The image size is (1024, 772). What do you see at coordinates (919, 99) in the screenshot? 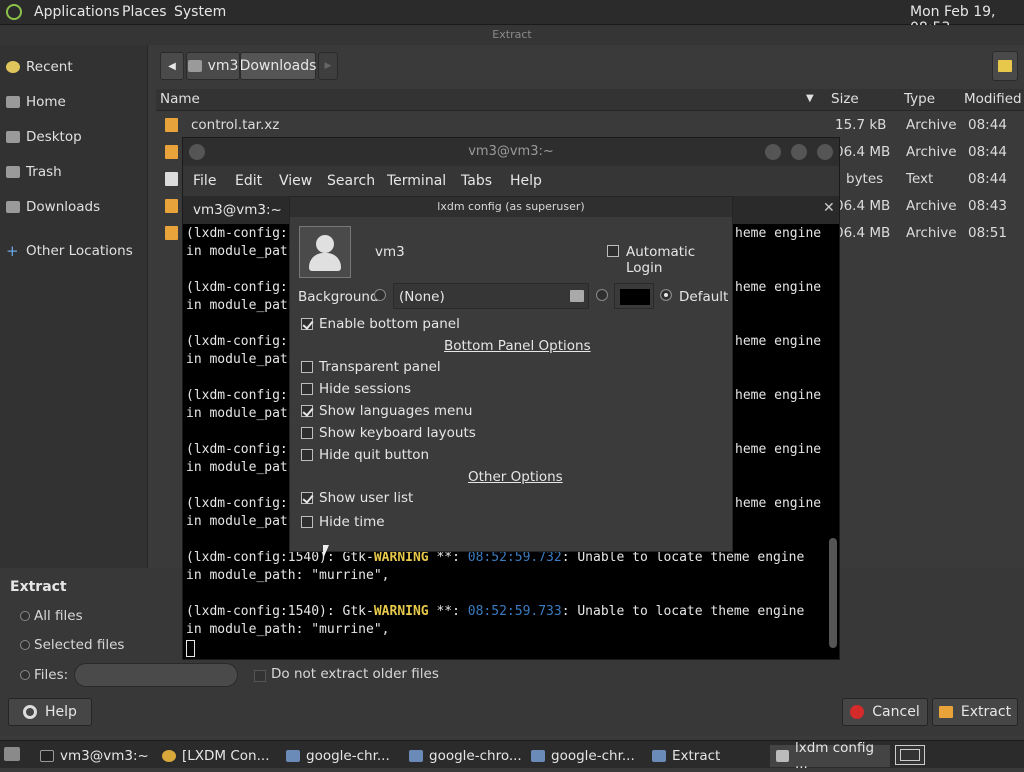
I see `column-type: Type` at bounding box center [919, 99].